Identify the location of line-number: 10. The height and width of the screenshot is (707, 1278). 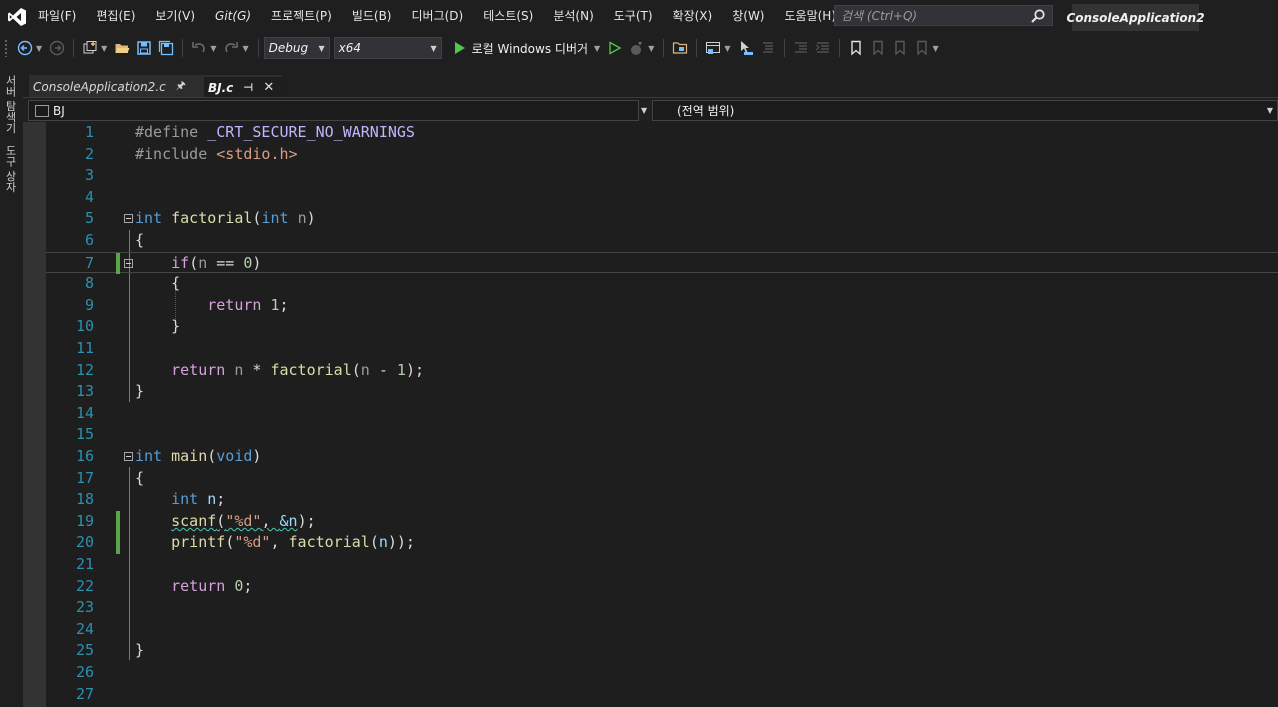
(84, 326).